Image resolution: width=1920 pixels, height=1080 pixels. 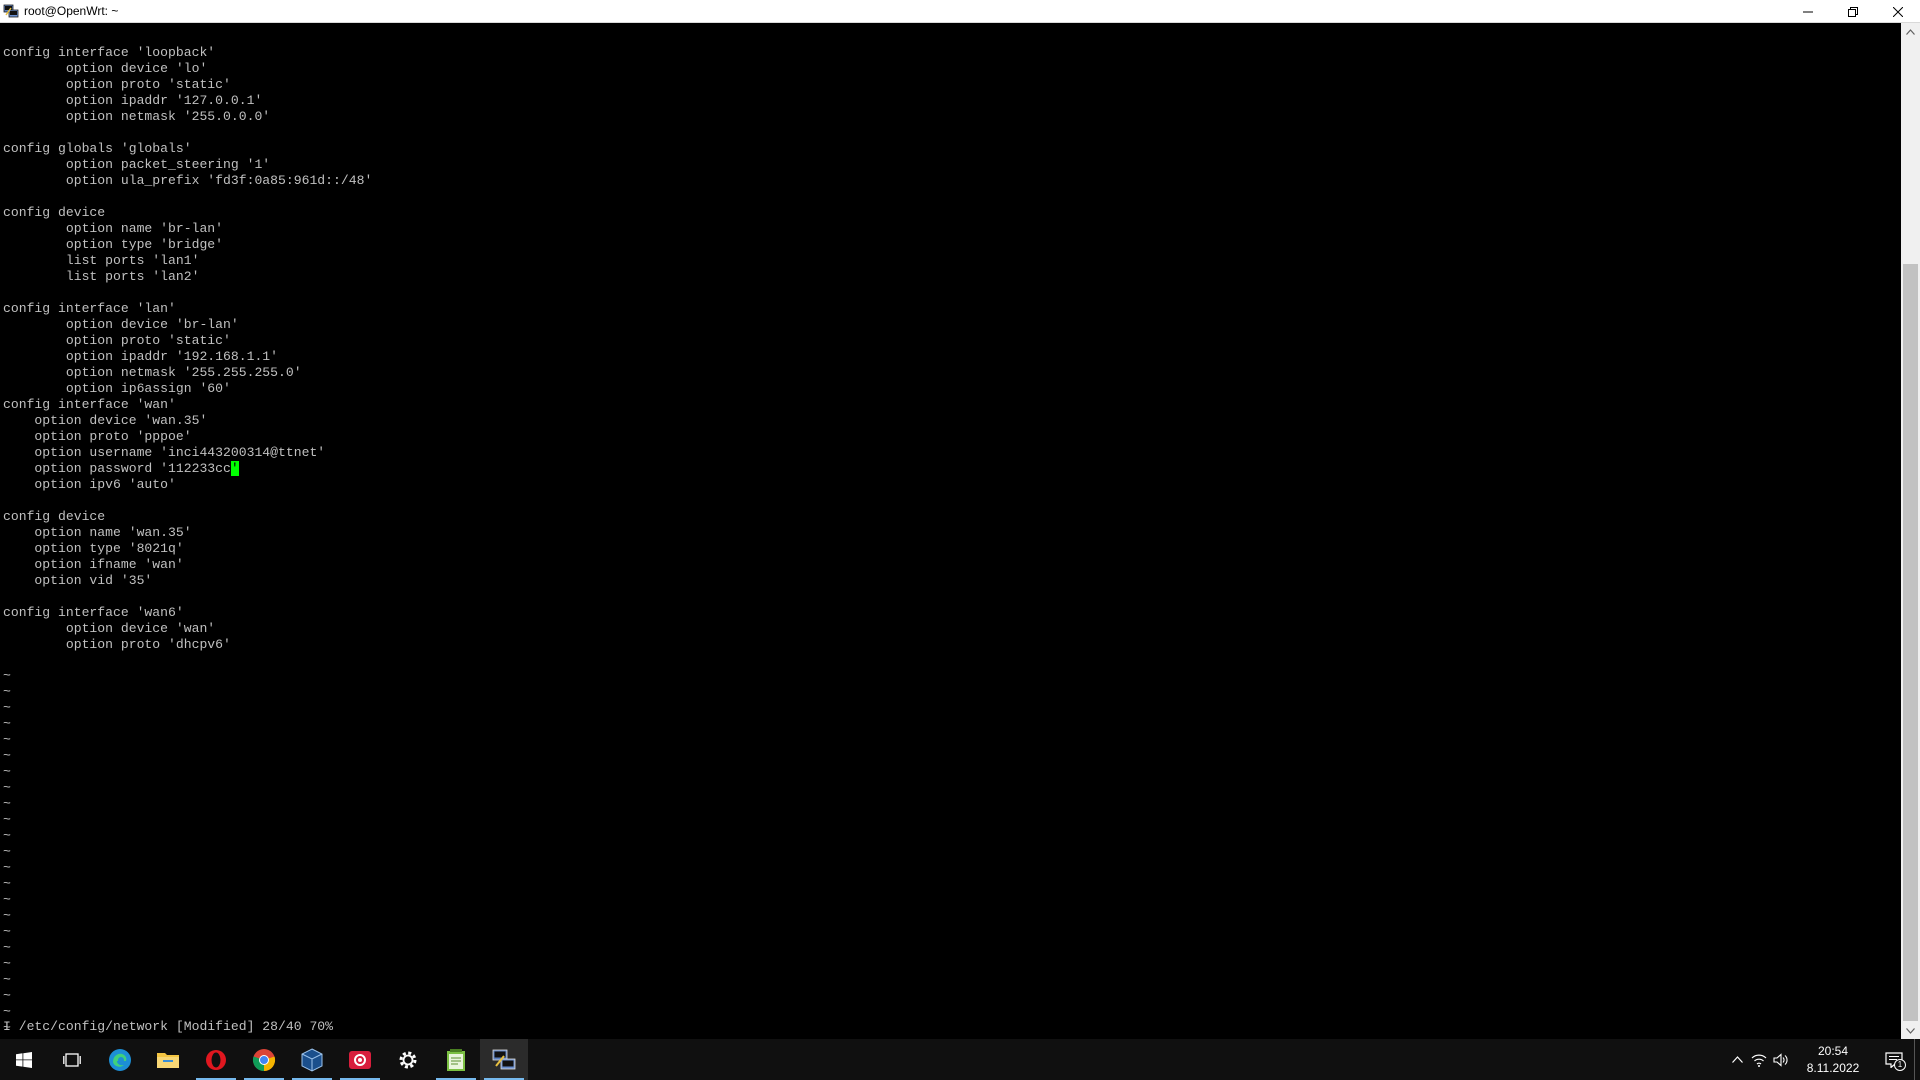 I want to click on restore-button, so click(x=1852, y=11).